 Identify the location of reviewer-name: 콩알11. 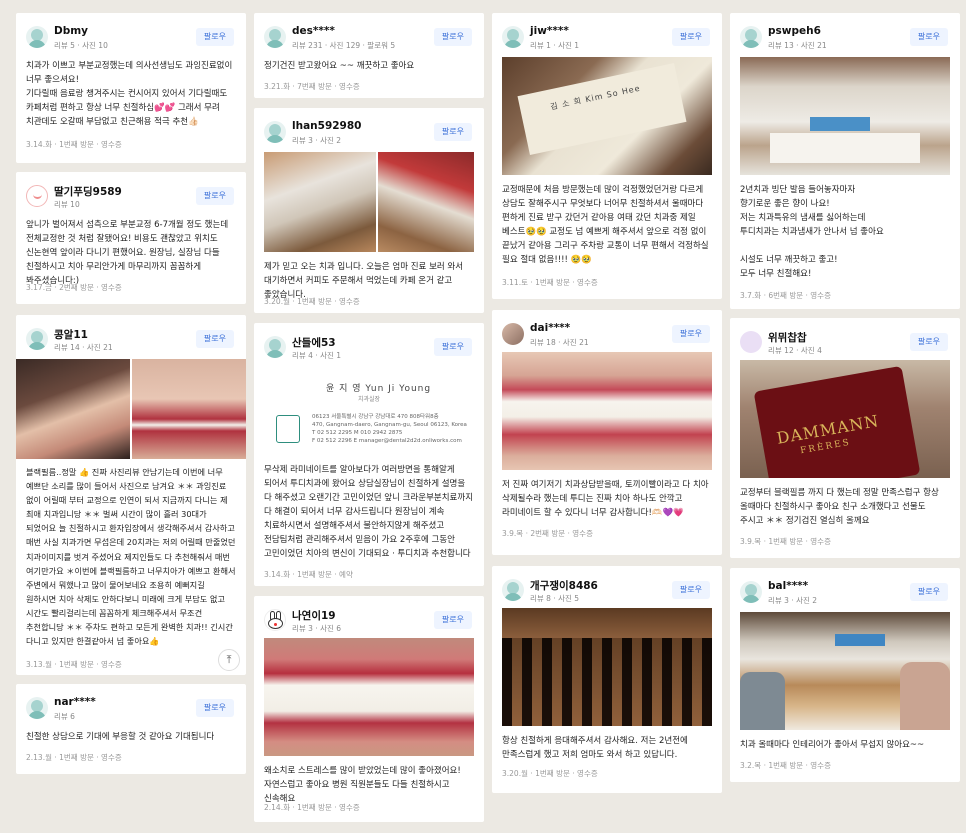
(71, 334).